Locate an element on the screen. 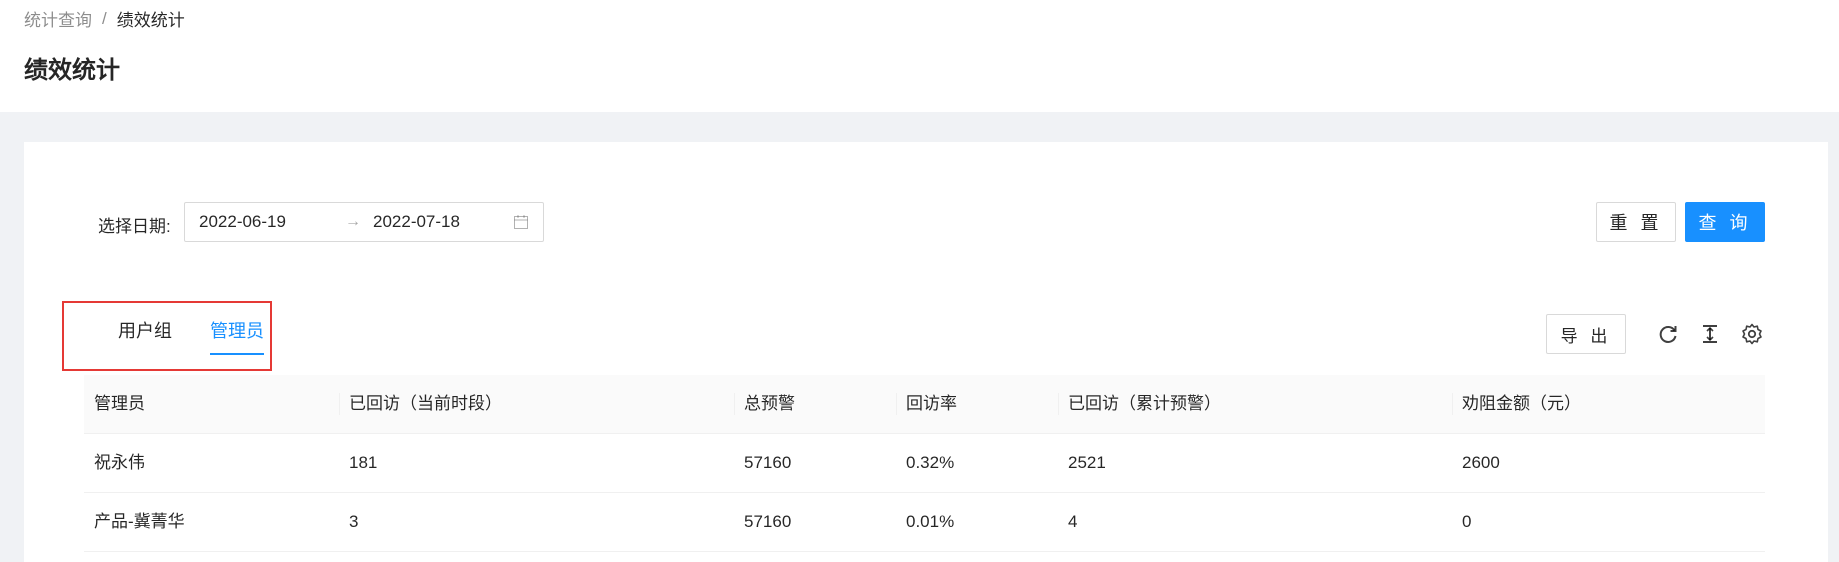 The image size is (1839, 562). column-header-visited-current: 已回访（当前时段） is located at coordinates (536, 404).